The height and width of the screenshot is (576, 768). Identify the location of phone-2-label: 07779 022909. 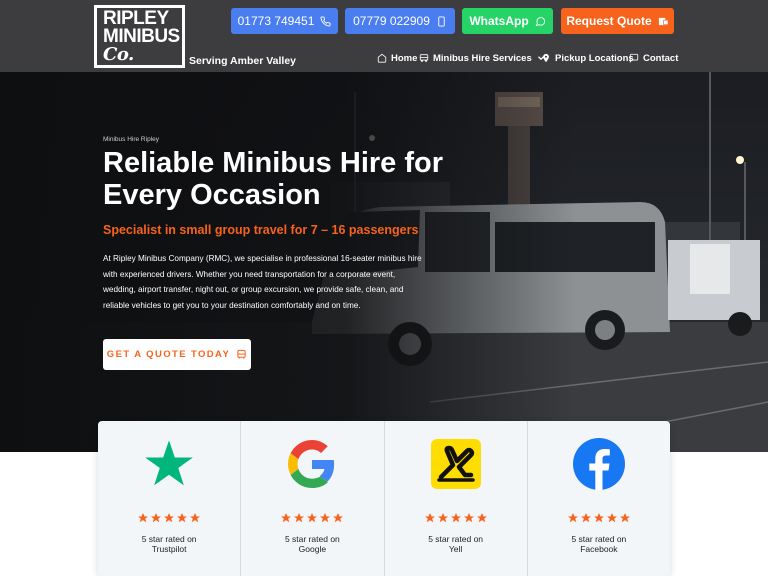
(391, 21).